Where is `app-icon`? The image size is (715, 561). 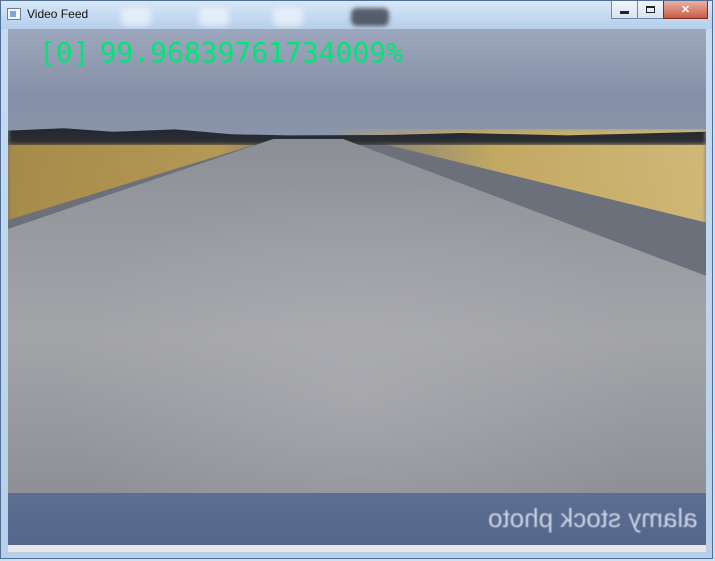
app-icon is located at coordinates (14, 14).